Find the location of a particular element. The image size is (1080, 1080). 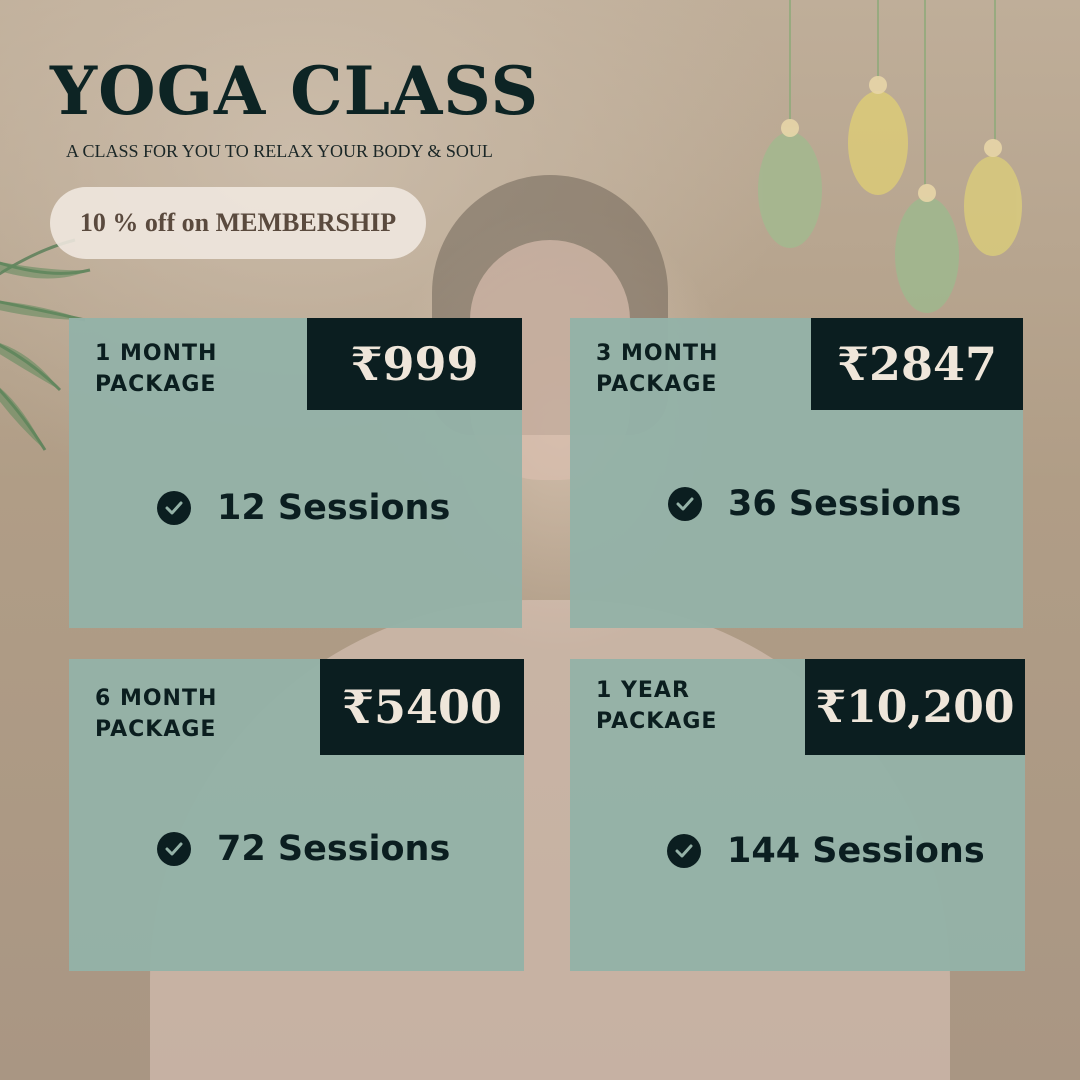

package-card-3-month: 3 MONTH PACKAGE ₹2847 36 Sessions is located at coordinates (796, 473).